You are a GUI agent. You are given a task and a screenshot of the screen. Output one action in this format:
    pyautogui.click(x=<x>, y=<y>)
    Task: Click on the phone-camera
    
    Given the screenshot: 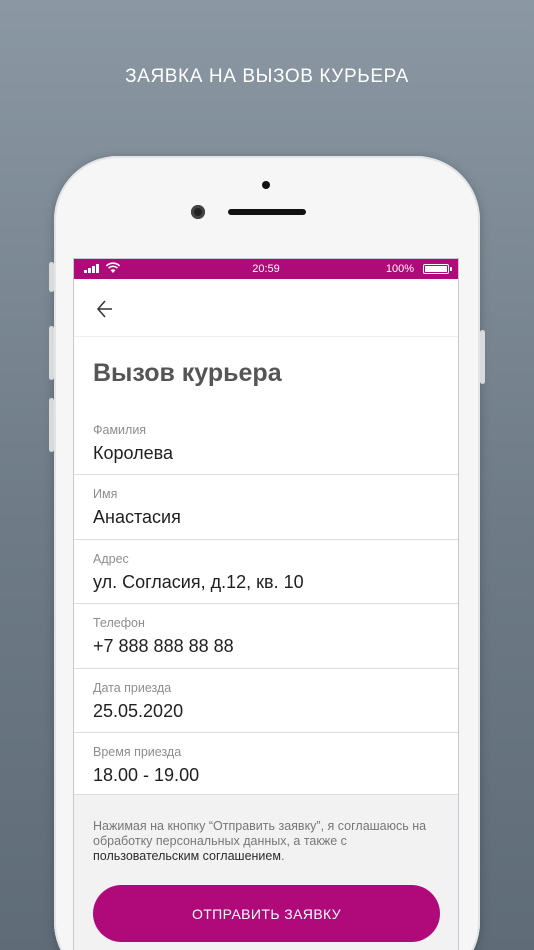 What is the action you would take?
    pyautogui.click(x=198, y=212)
    